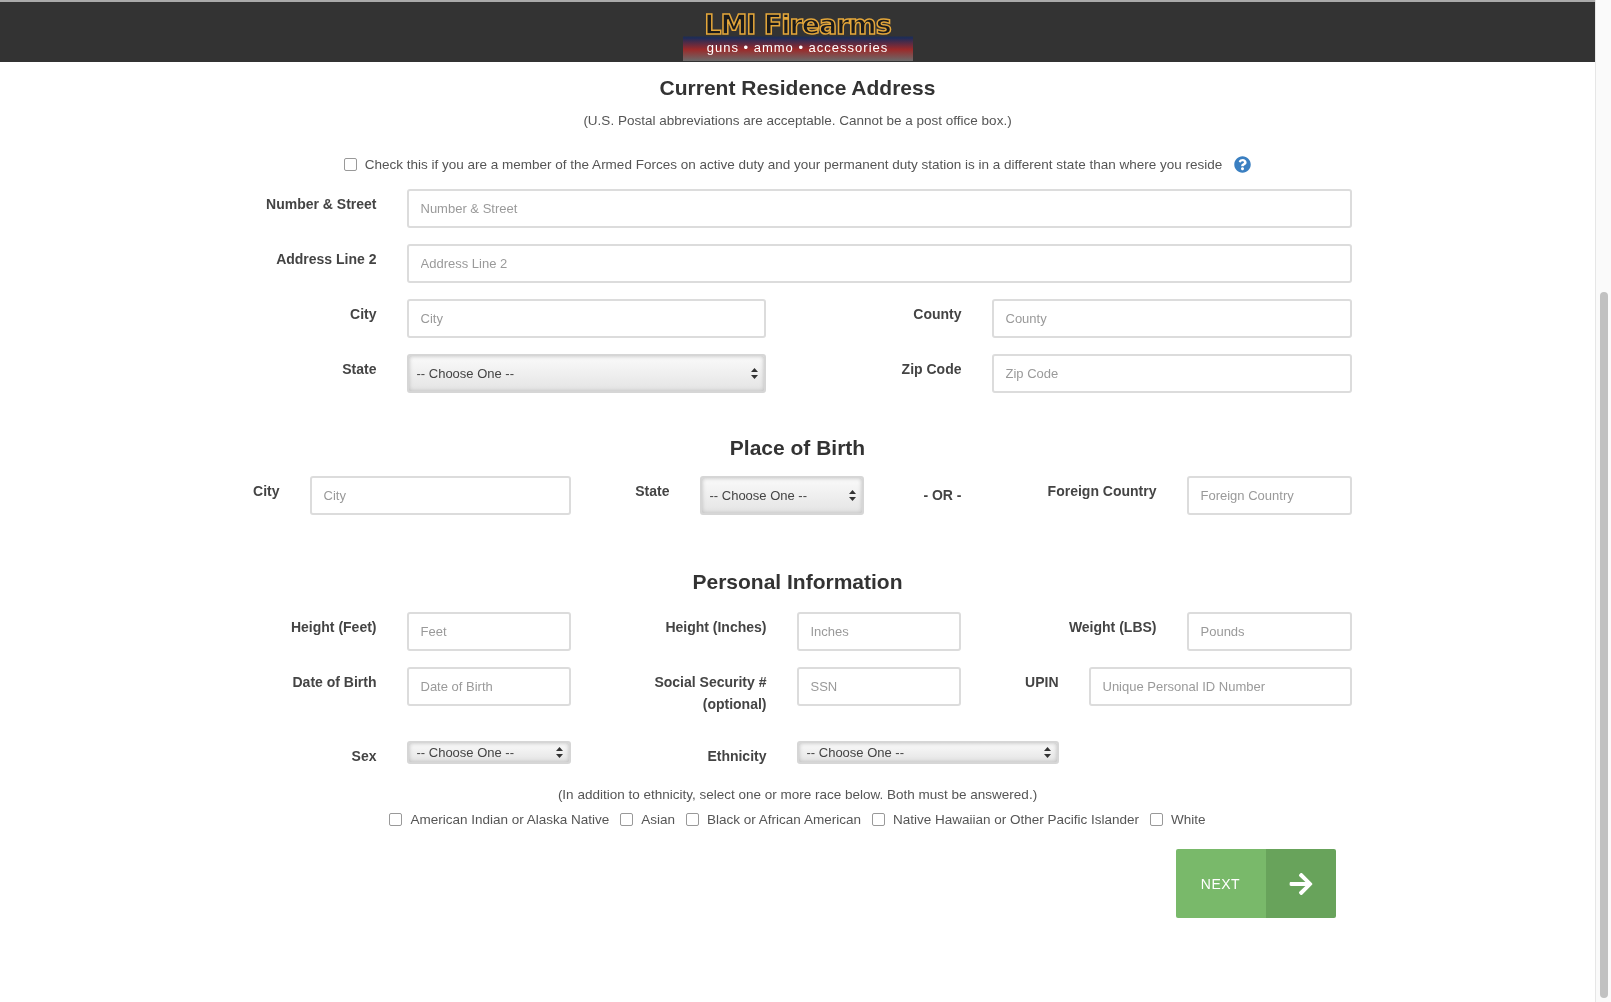  I want to click on date-field: Date of Birth, so click(488, 686).